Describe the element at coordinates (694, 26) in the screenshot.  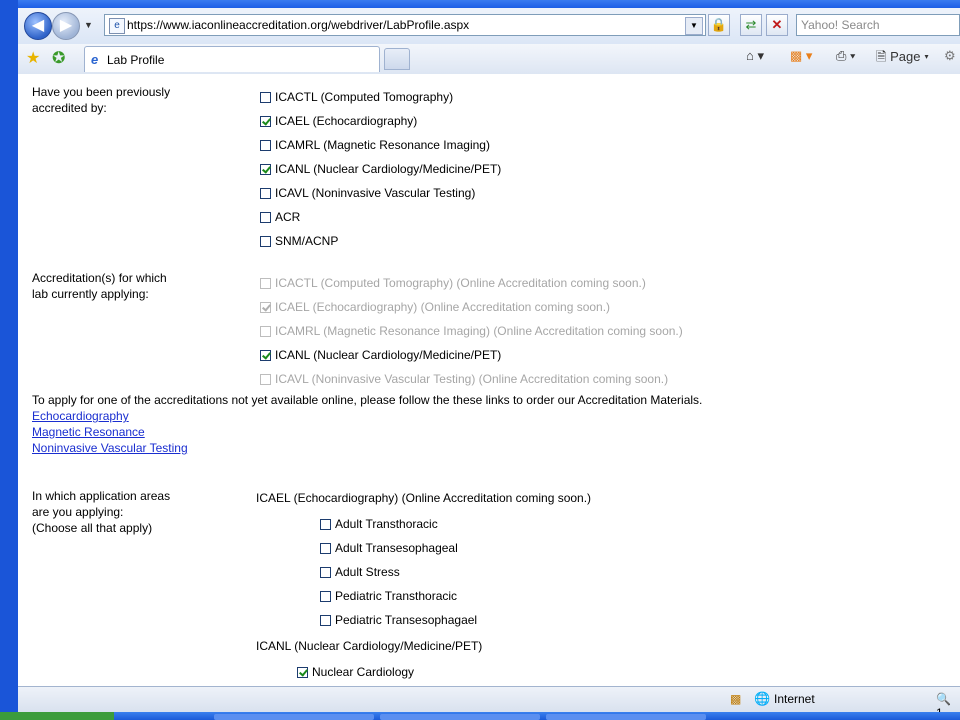
I see `address-dropdown-icon: ▼` at that location.